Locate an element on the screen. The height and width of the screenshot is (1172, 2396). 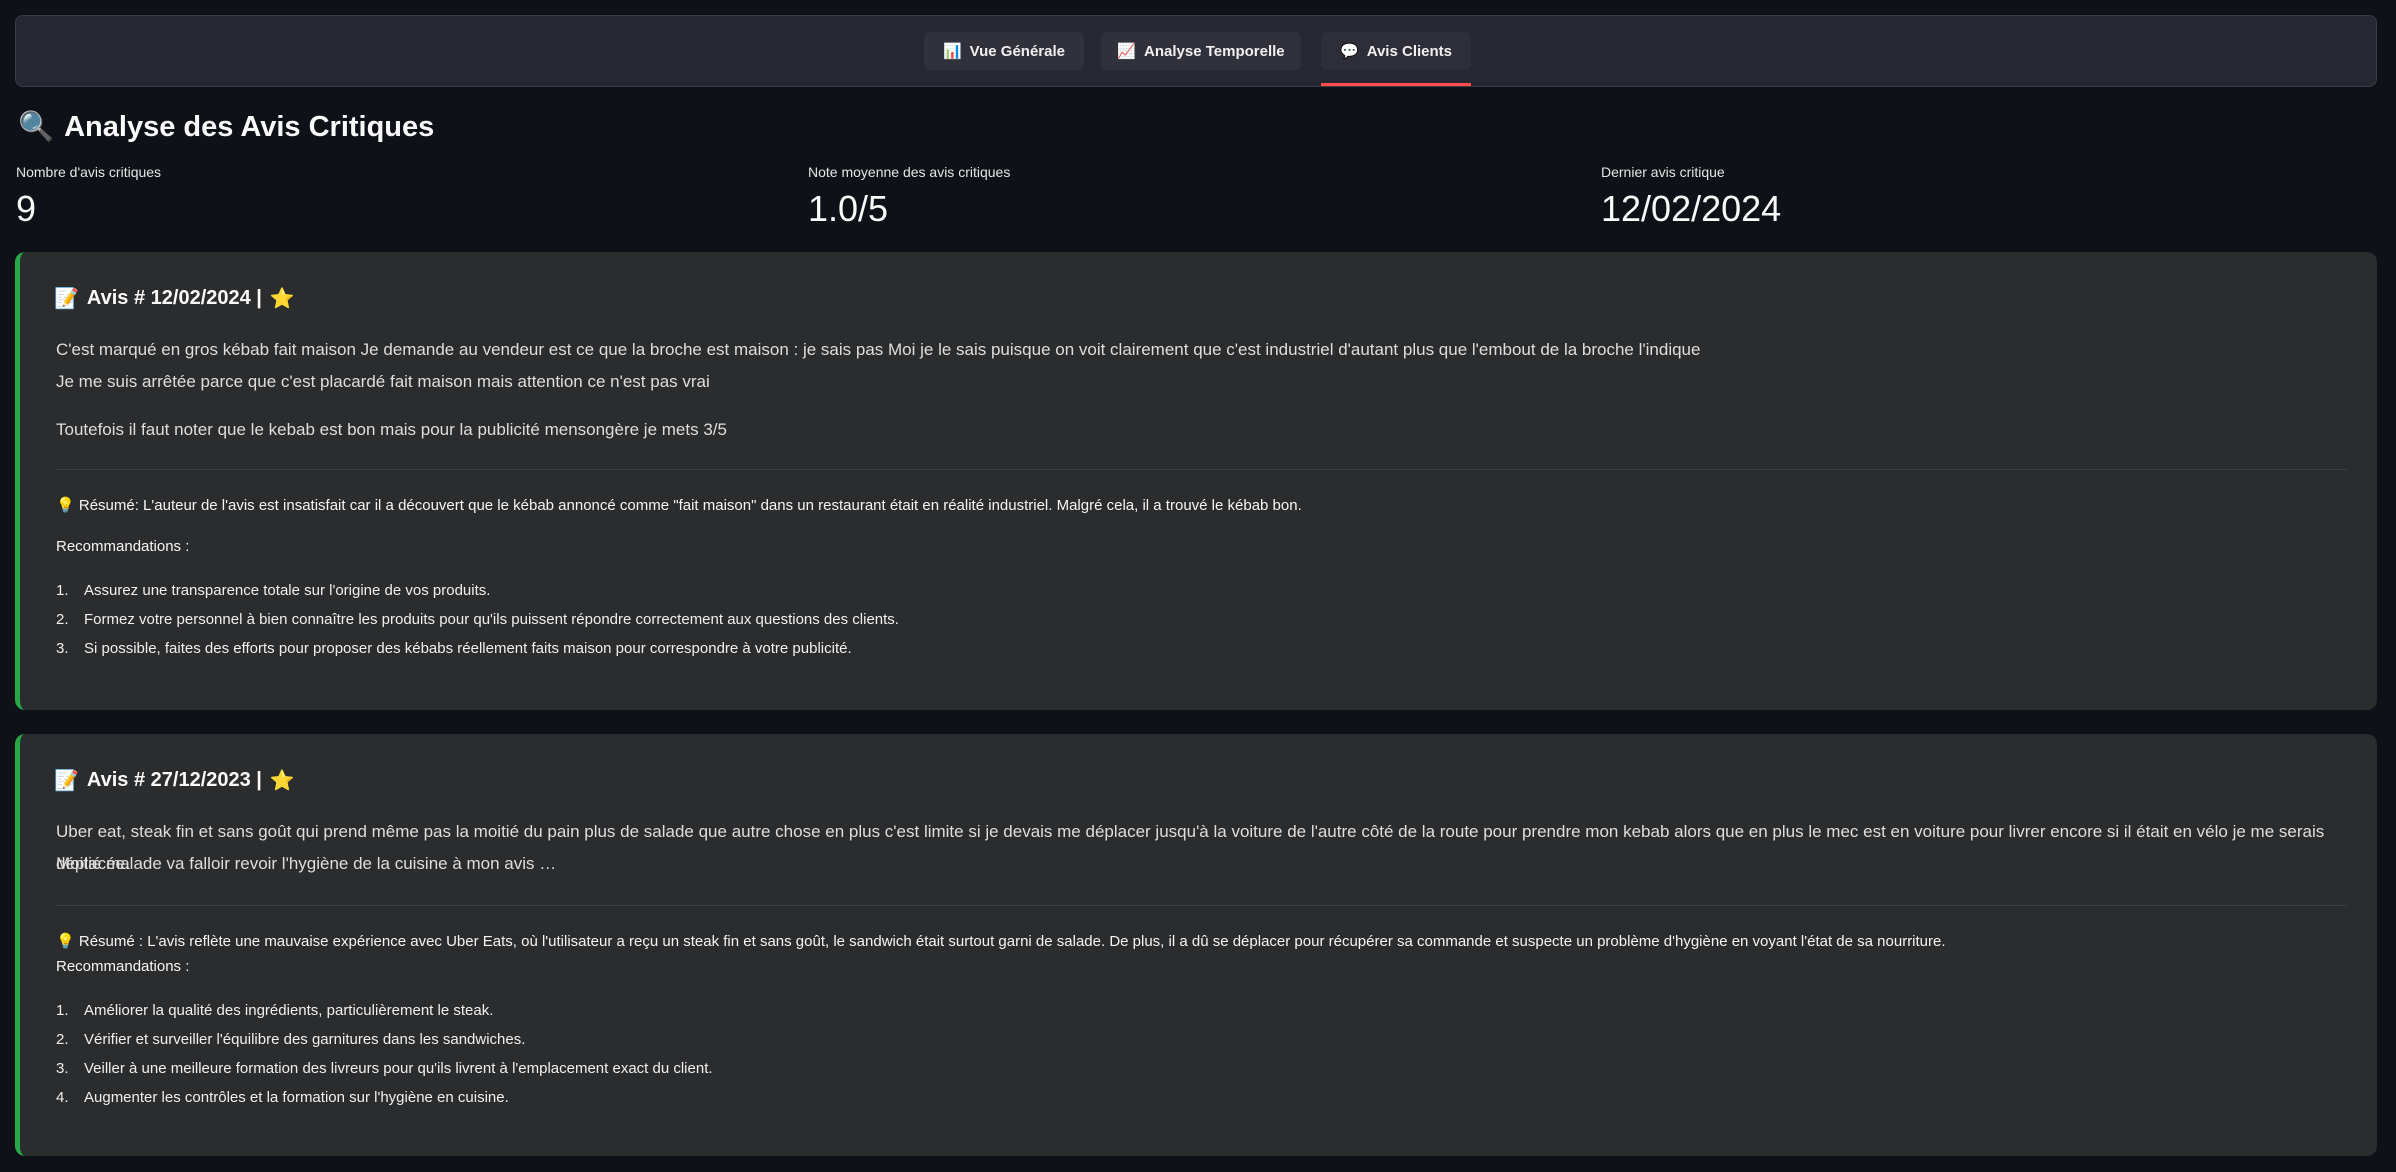
tab-avis-clients: 💬 Avis Clients is located at coordinates (1396, 59).